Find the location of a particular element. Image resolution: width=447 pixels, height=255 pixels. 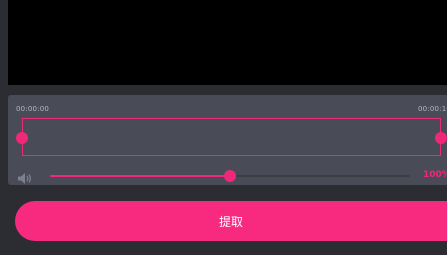

trim-selection-box is located at coordinates (231, 137).